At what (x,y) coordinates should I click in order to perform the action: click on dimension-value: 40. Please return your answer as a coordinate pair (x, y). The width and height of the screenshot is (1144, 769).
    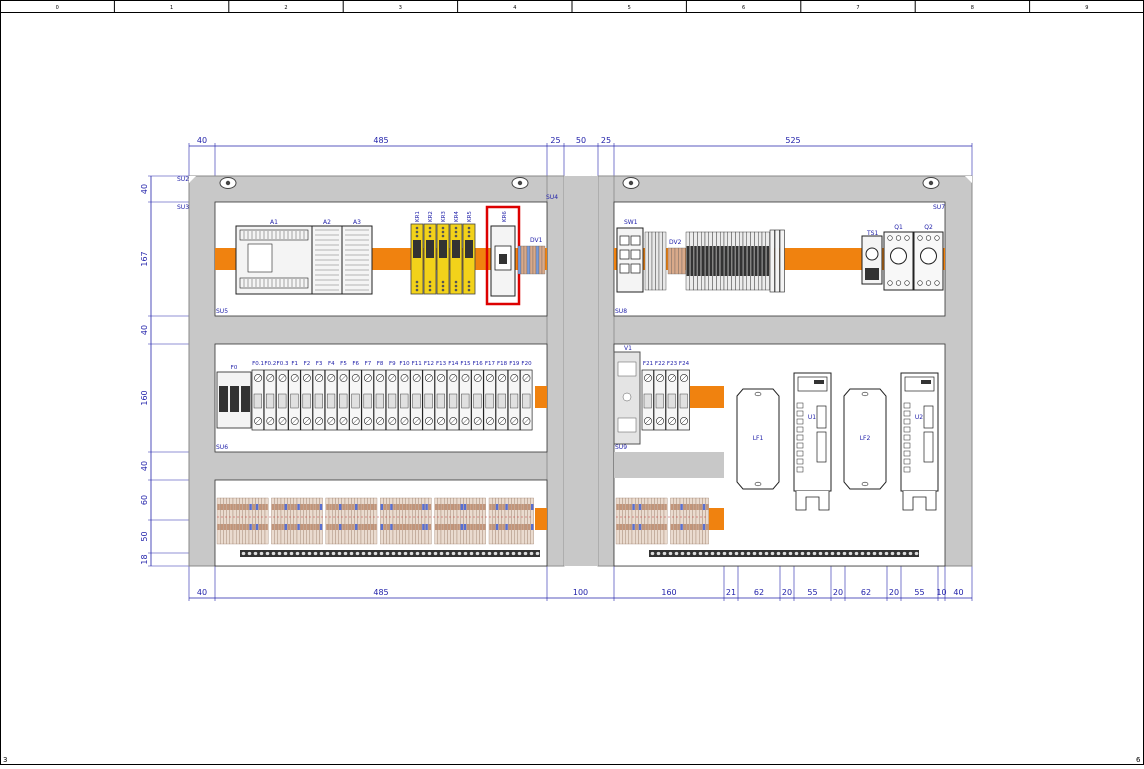
    Looking at the image, I should click on (144, 189).